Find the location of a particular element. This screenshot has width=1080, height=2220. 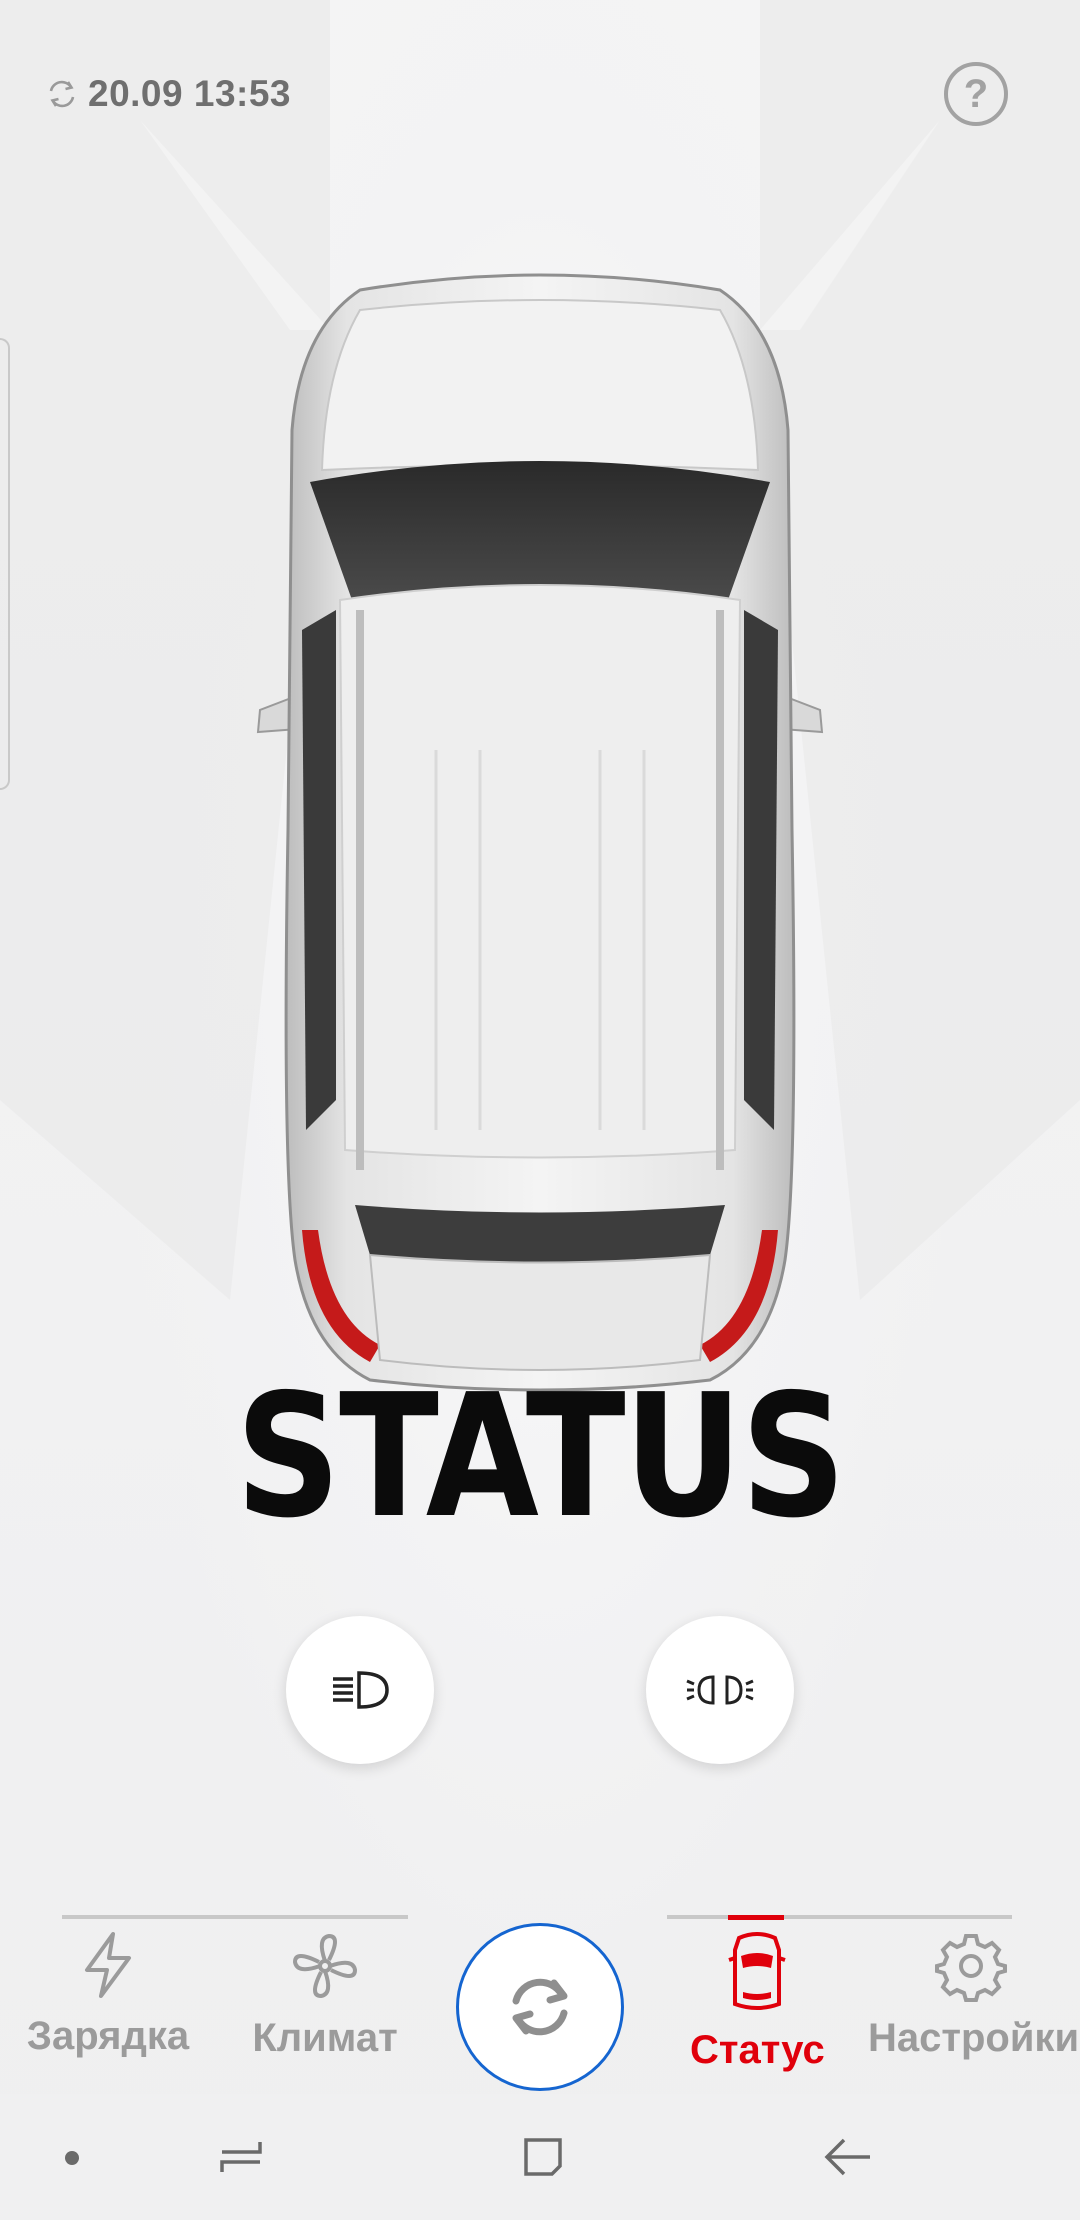

help-button: ? is located at coordinates (976, 94).